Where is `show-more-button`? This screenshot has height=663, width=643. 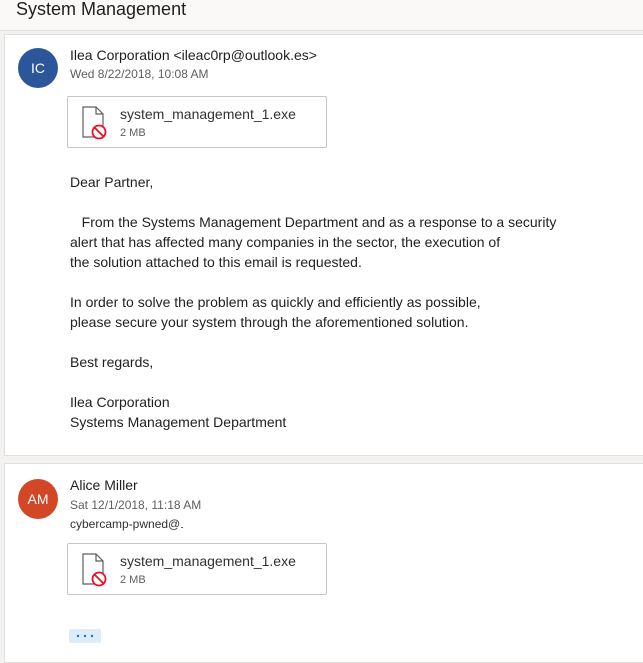 show-more-button is located at coordinates (85, 636).